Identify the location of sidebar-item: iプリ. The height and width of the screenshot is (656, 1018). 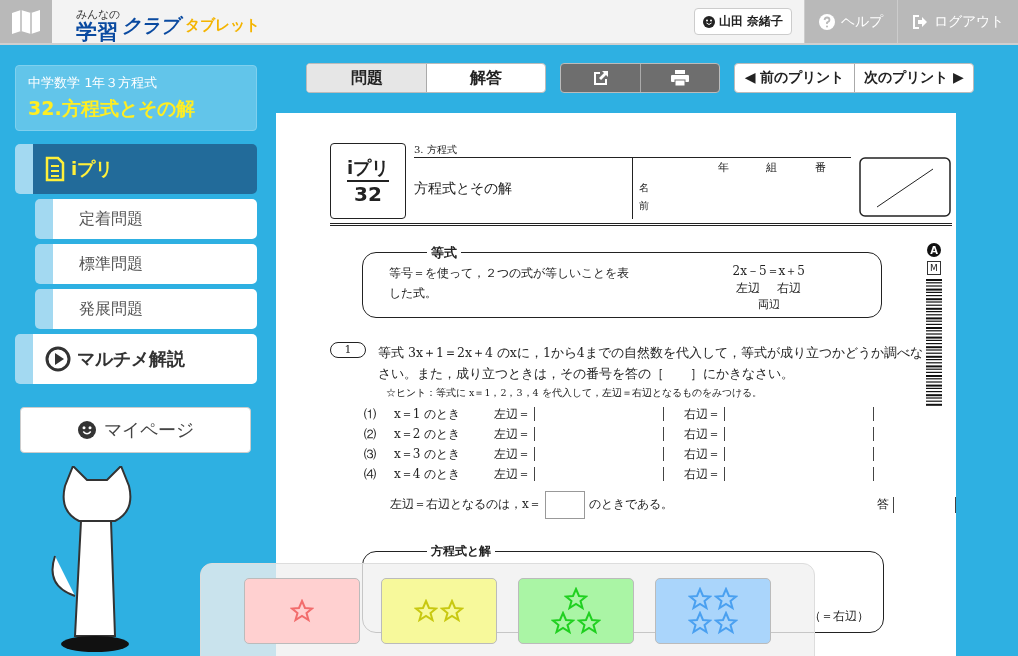
(136, 169).